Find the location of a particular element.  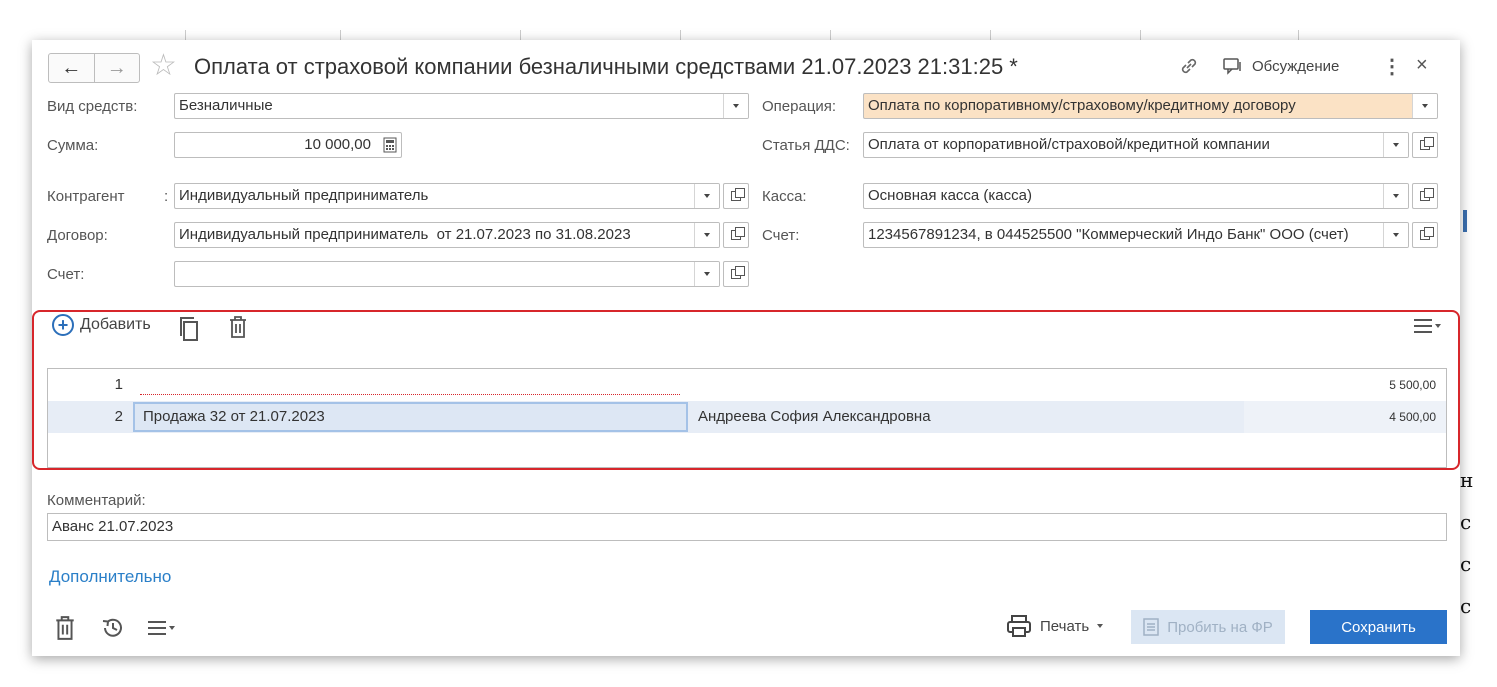

comment-value: Аванс 21.07.2023 is located at coordinates (113, 526).